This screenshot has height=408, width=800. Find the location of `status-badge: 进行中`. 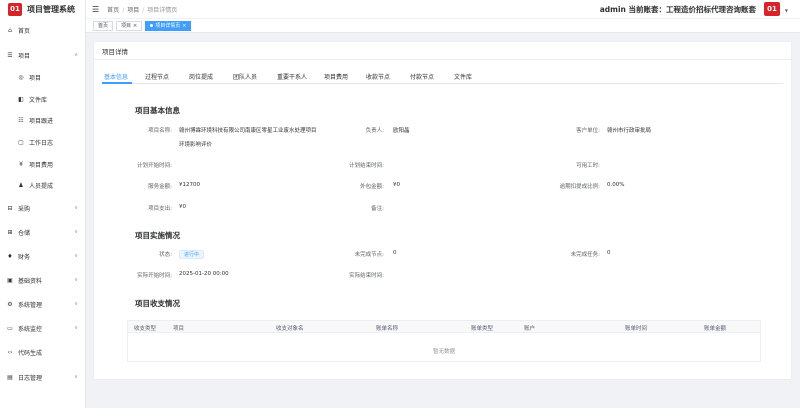

status-badge: 进行中 is located at coordinates (192, 254).